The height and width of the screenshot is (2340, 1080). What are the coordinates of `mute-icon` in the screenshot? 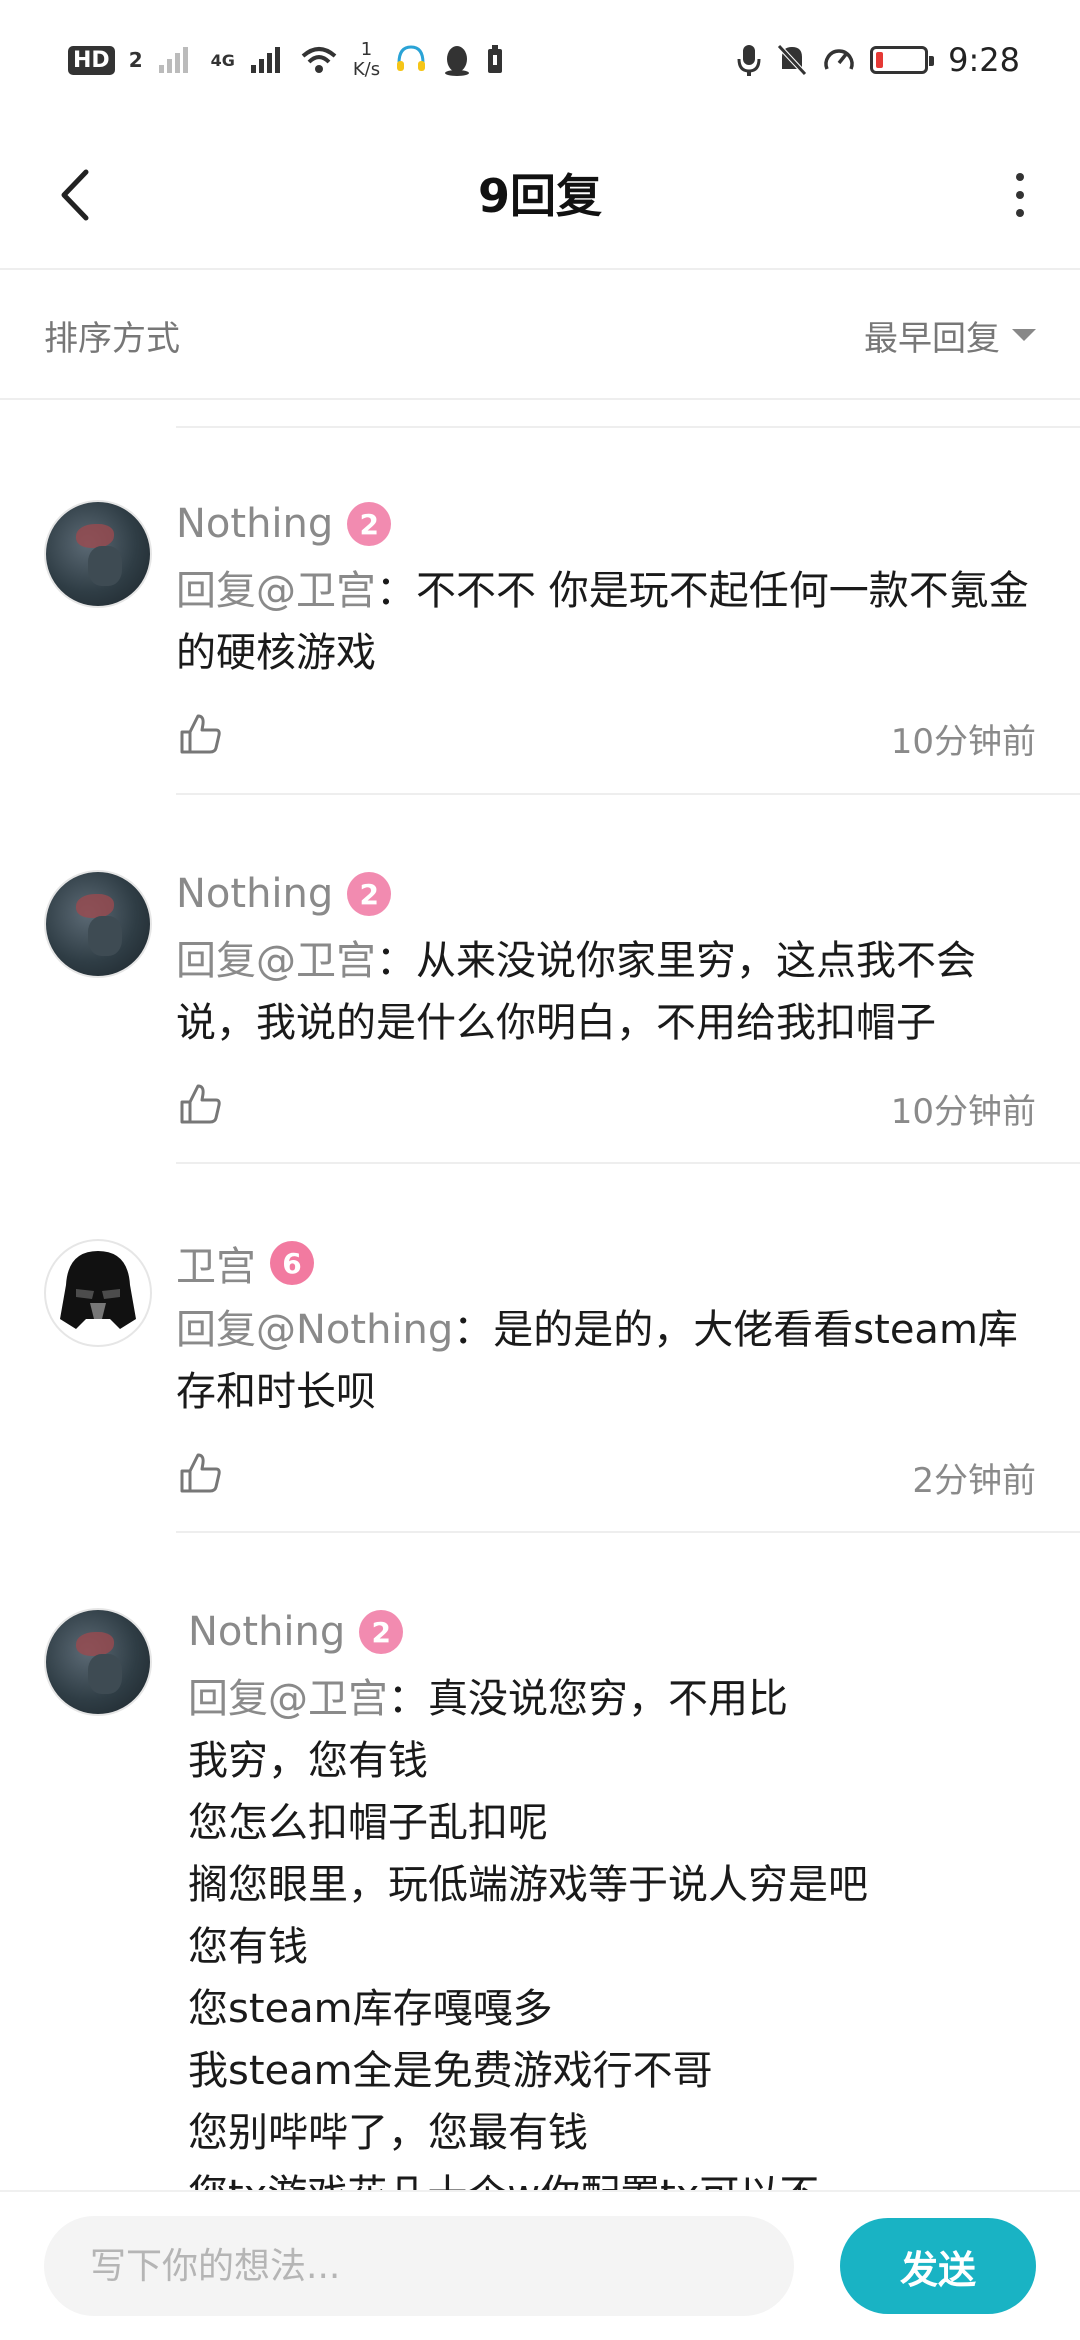 It's located at (792, 60).